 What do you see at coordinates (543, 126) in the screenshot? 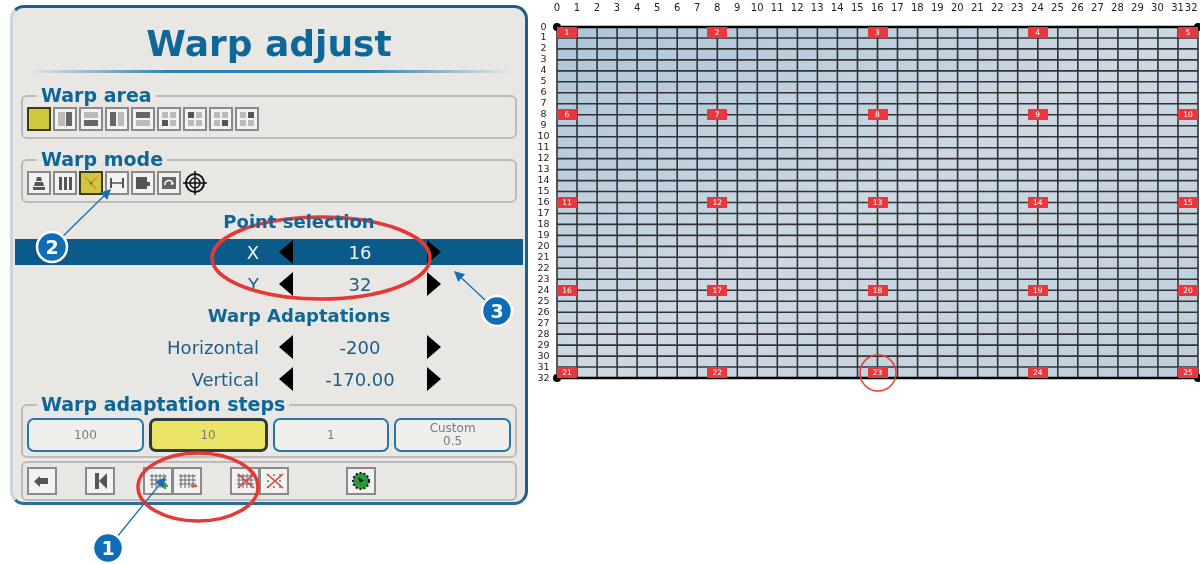
I see `row-number: 9` at bounding box center [543, 126].